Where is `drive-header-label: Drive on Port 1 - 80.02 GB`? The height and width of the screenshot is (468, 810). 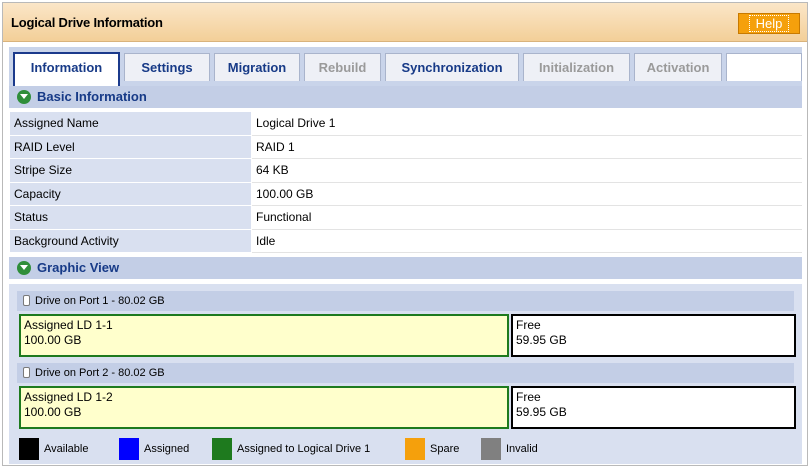
drive-header-label: Drive on Port 1 - 80.02 GB is located at coordinates (100, 301).